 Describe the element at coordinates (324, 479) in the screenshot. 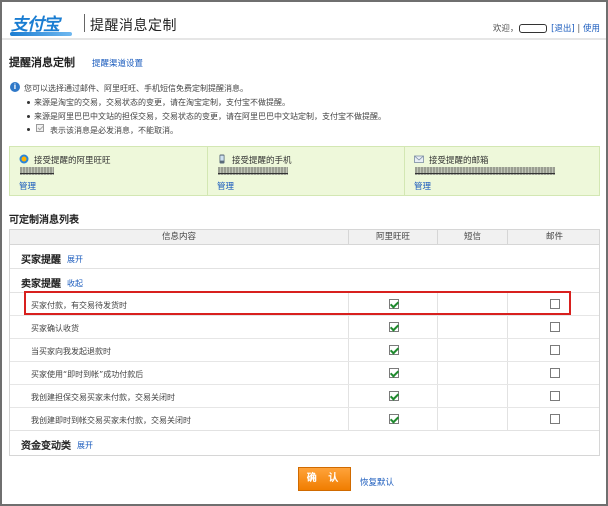

I see `confirm-button: 确 认` at that location.